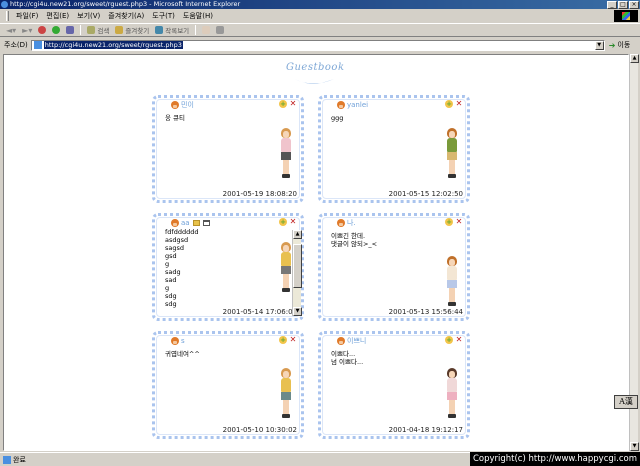 Image resolution: width=640 pixels, height=466 pixels. I want to click on logo-swoosh-icon, so click(314, 81).